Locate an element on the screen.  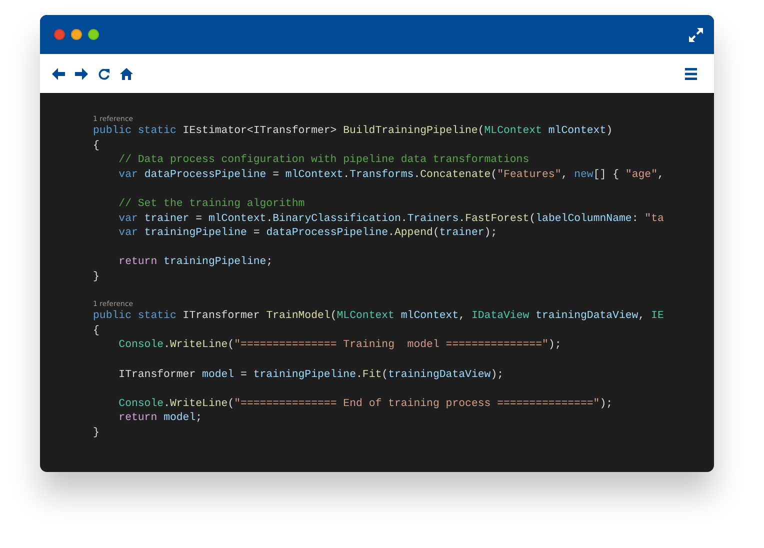
code-line: public static ITransformer TrainModel(MLContext mlContext, IDataView trainingDataView, IE is located at coordinates (379, 316).